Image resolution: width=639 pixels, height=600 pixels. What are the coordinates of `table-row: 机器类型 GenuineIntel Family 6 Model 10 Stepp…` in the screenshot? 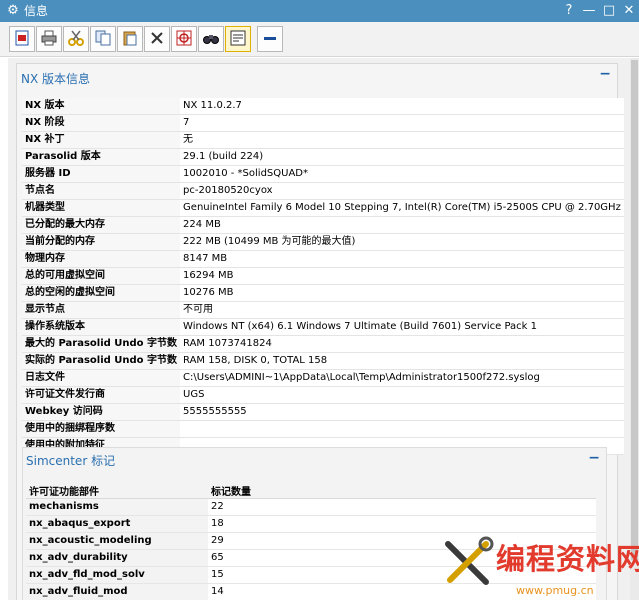 It's located at (323, 208).